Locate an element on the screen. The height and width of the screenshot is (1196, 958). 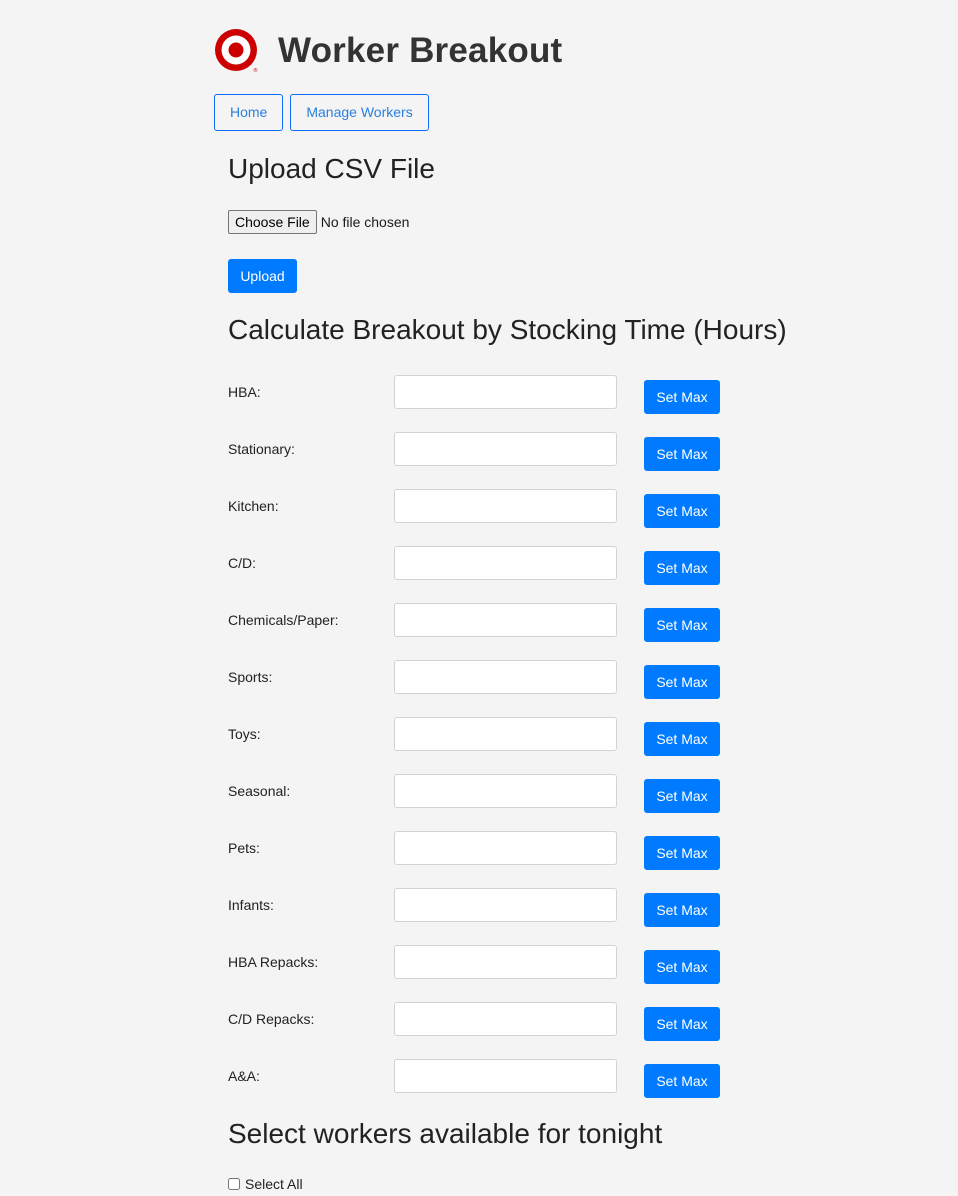
category-hours-input-seasonal is located at coordinates (505, 791).